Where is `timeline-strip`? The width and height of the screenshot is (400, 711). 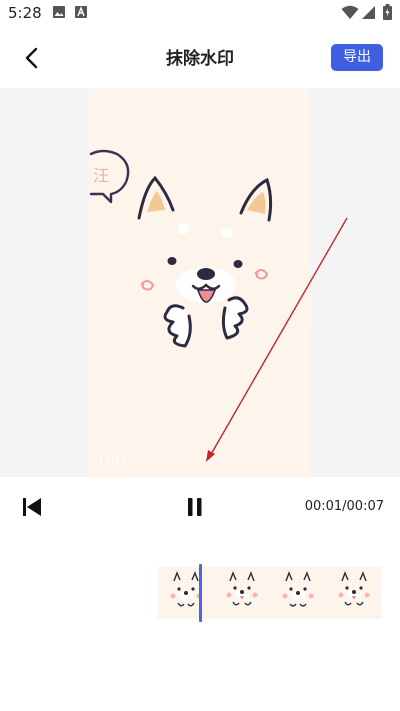 timeline-strip is located at coordinates (270, 593).